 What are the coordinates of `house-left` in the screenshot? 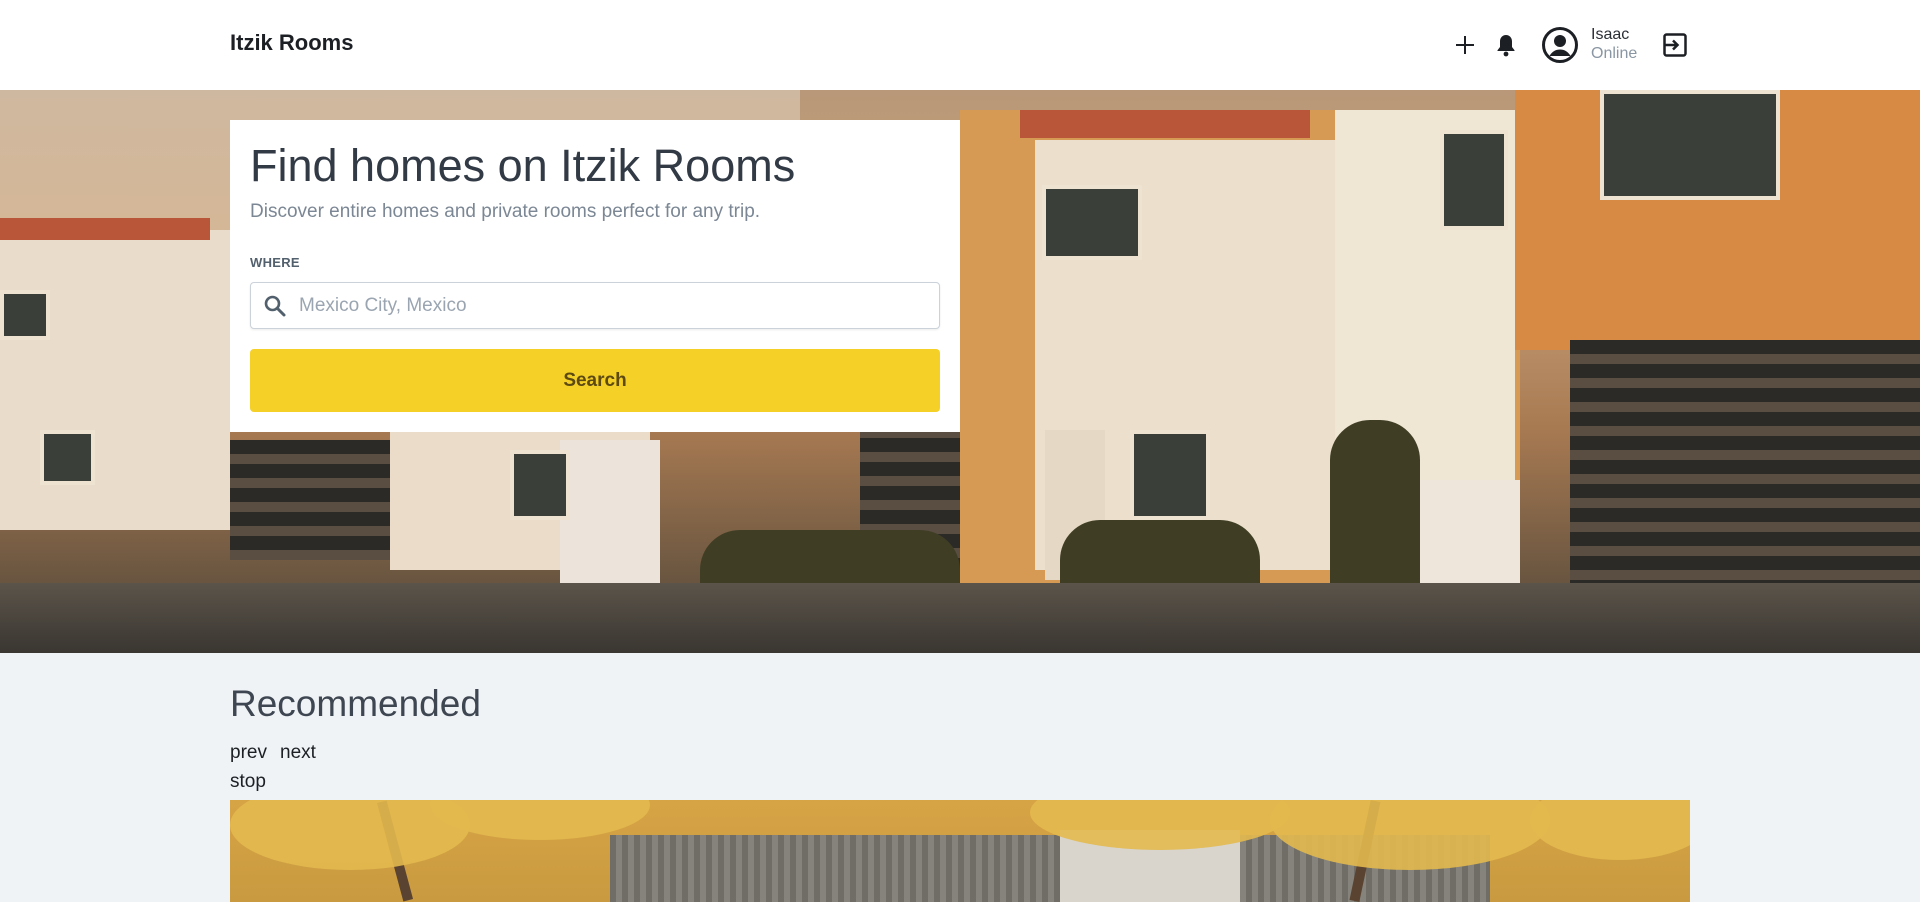 It's located at (115, 380).